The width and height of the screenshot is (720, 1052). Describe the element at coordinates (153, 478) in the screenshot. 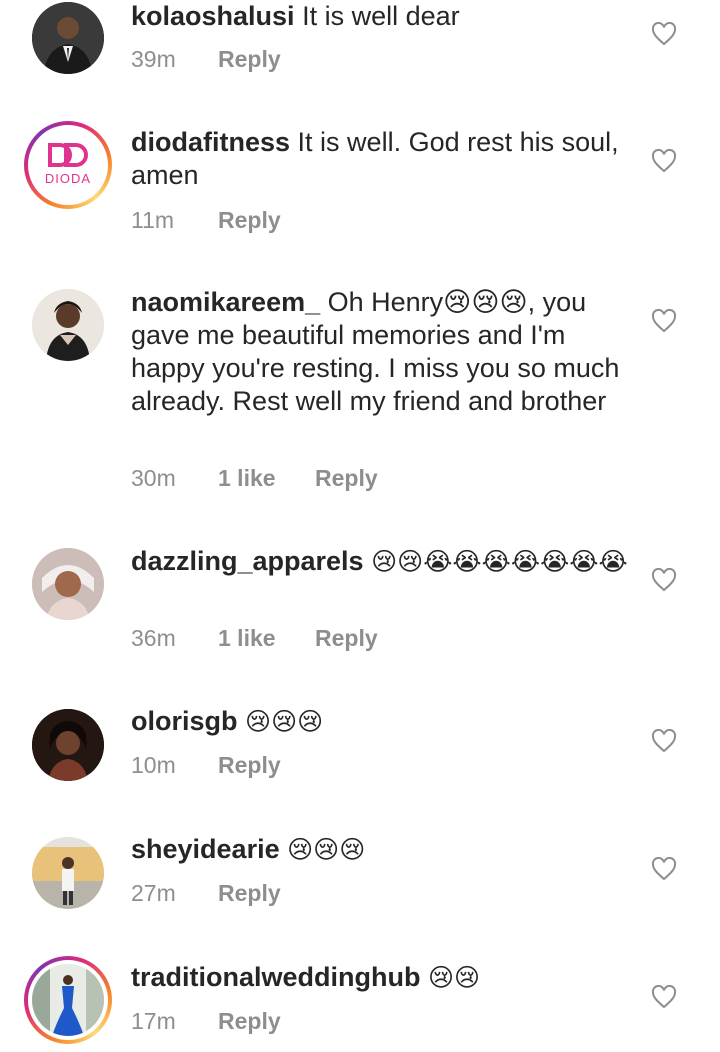

I see `comment-timestamp: 30m` at that location.